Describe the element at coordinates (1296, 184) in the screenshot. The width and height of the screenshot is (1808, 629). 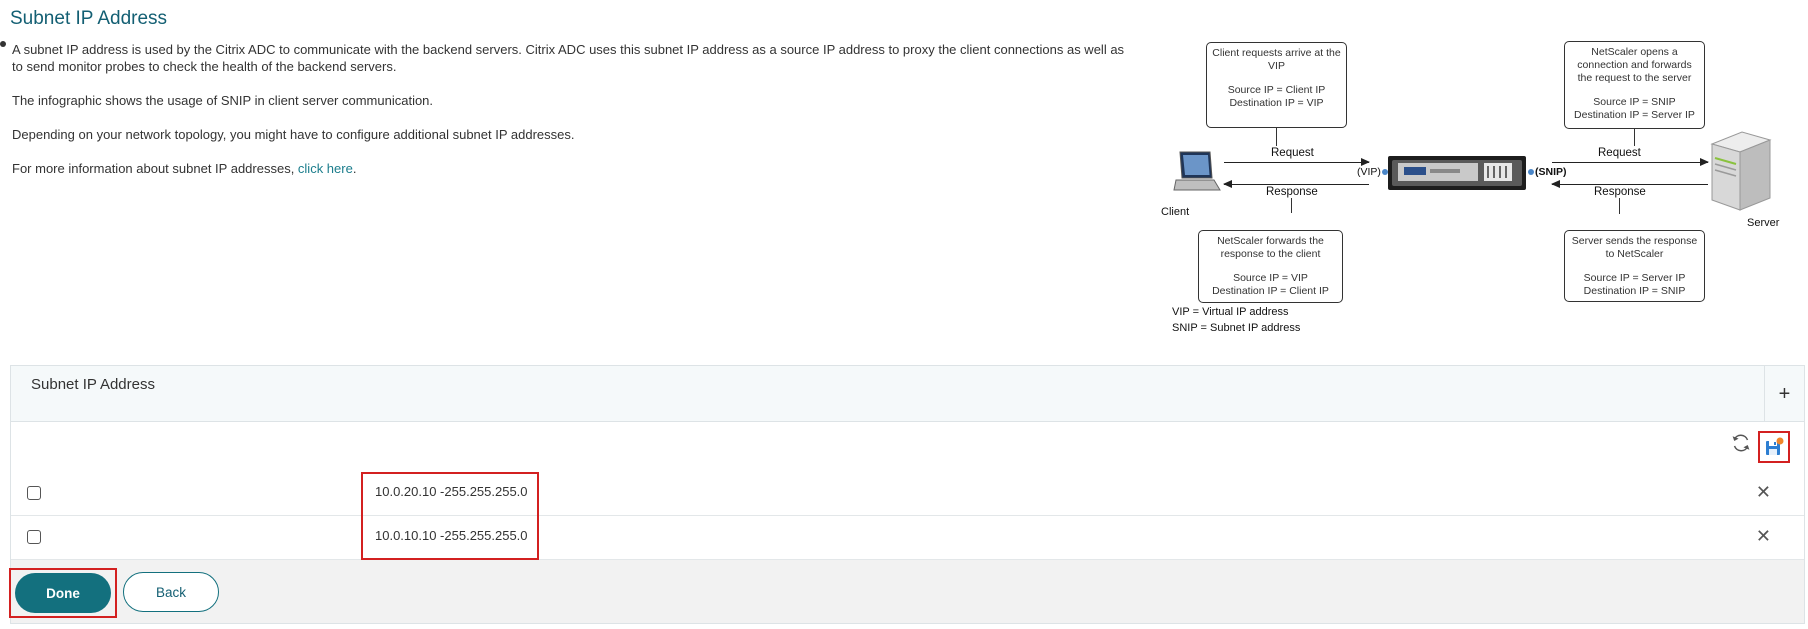
I see `response-arrow-left` at that location.